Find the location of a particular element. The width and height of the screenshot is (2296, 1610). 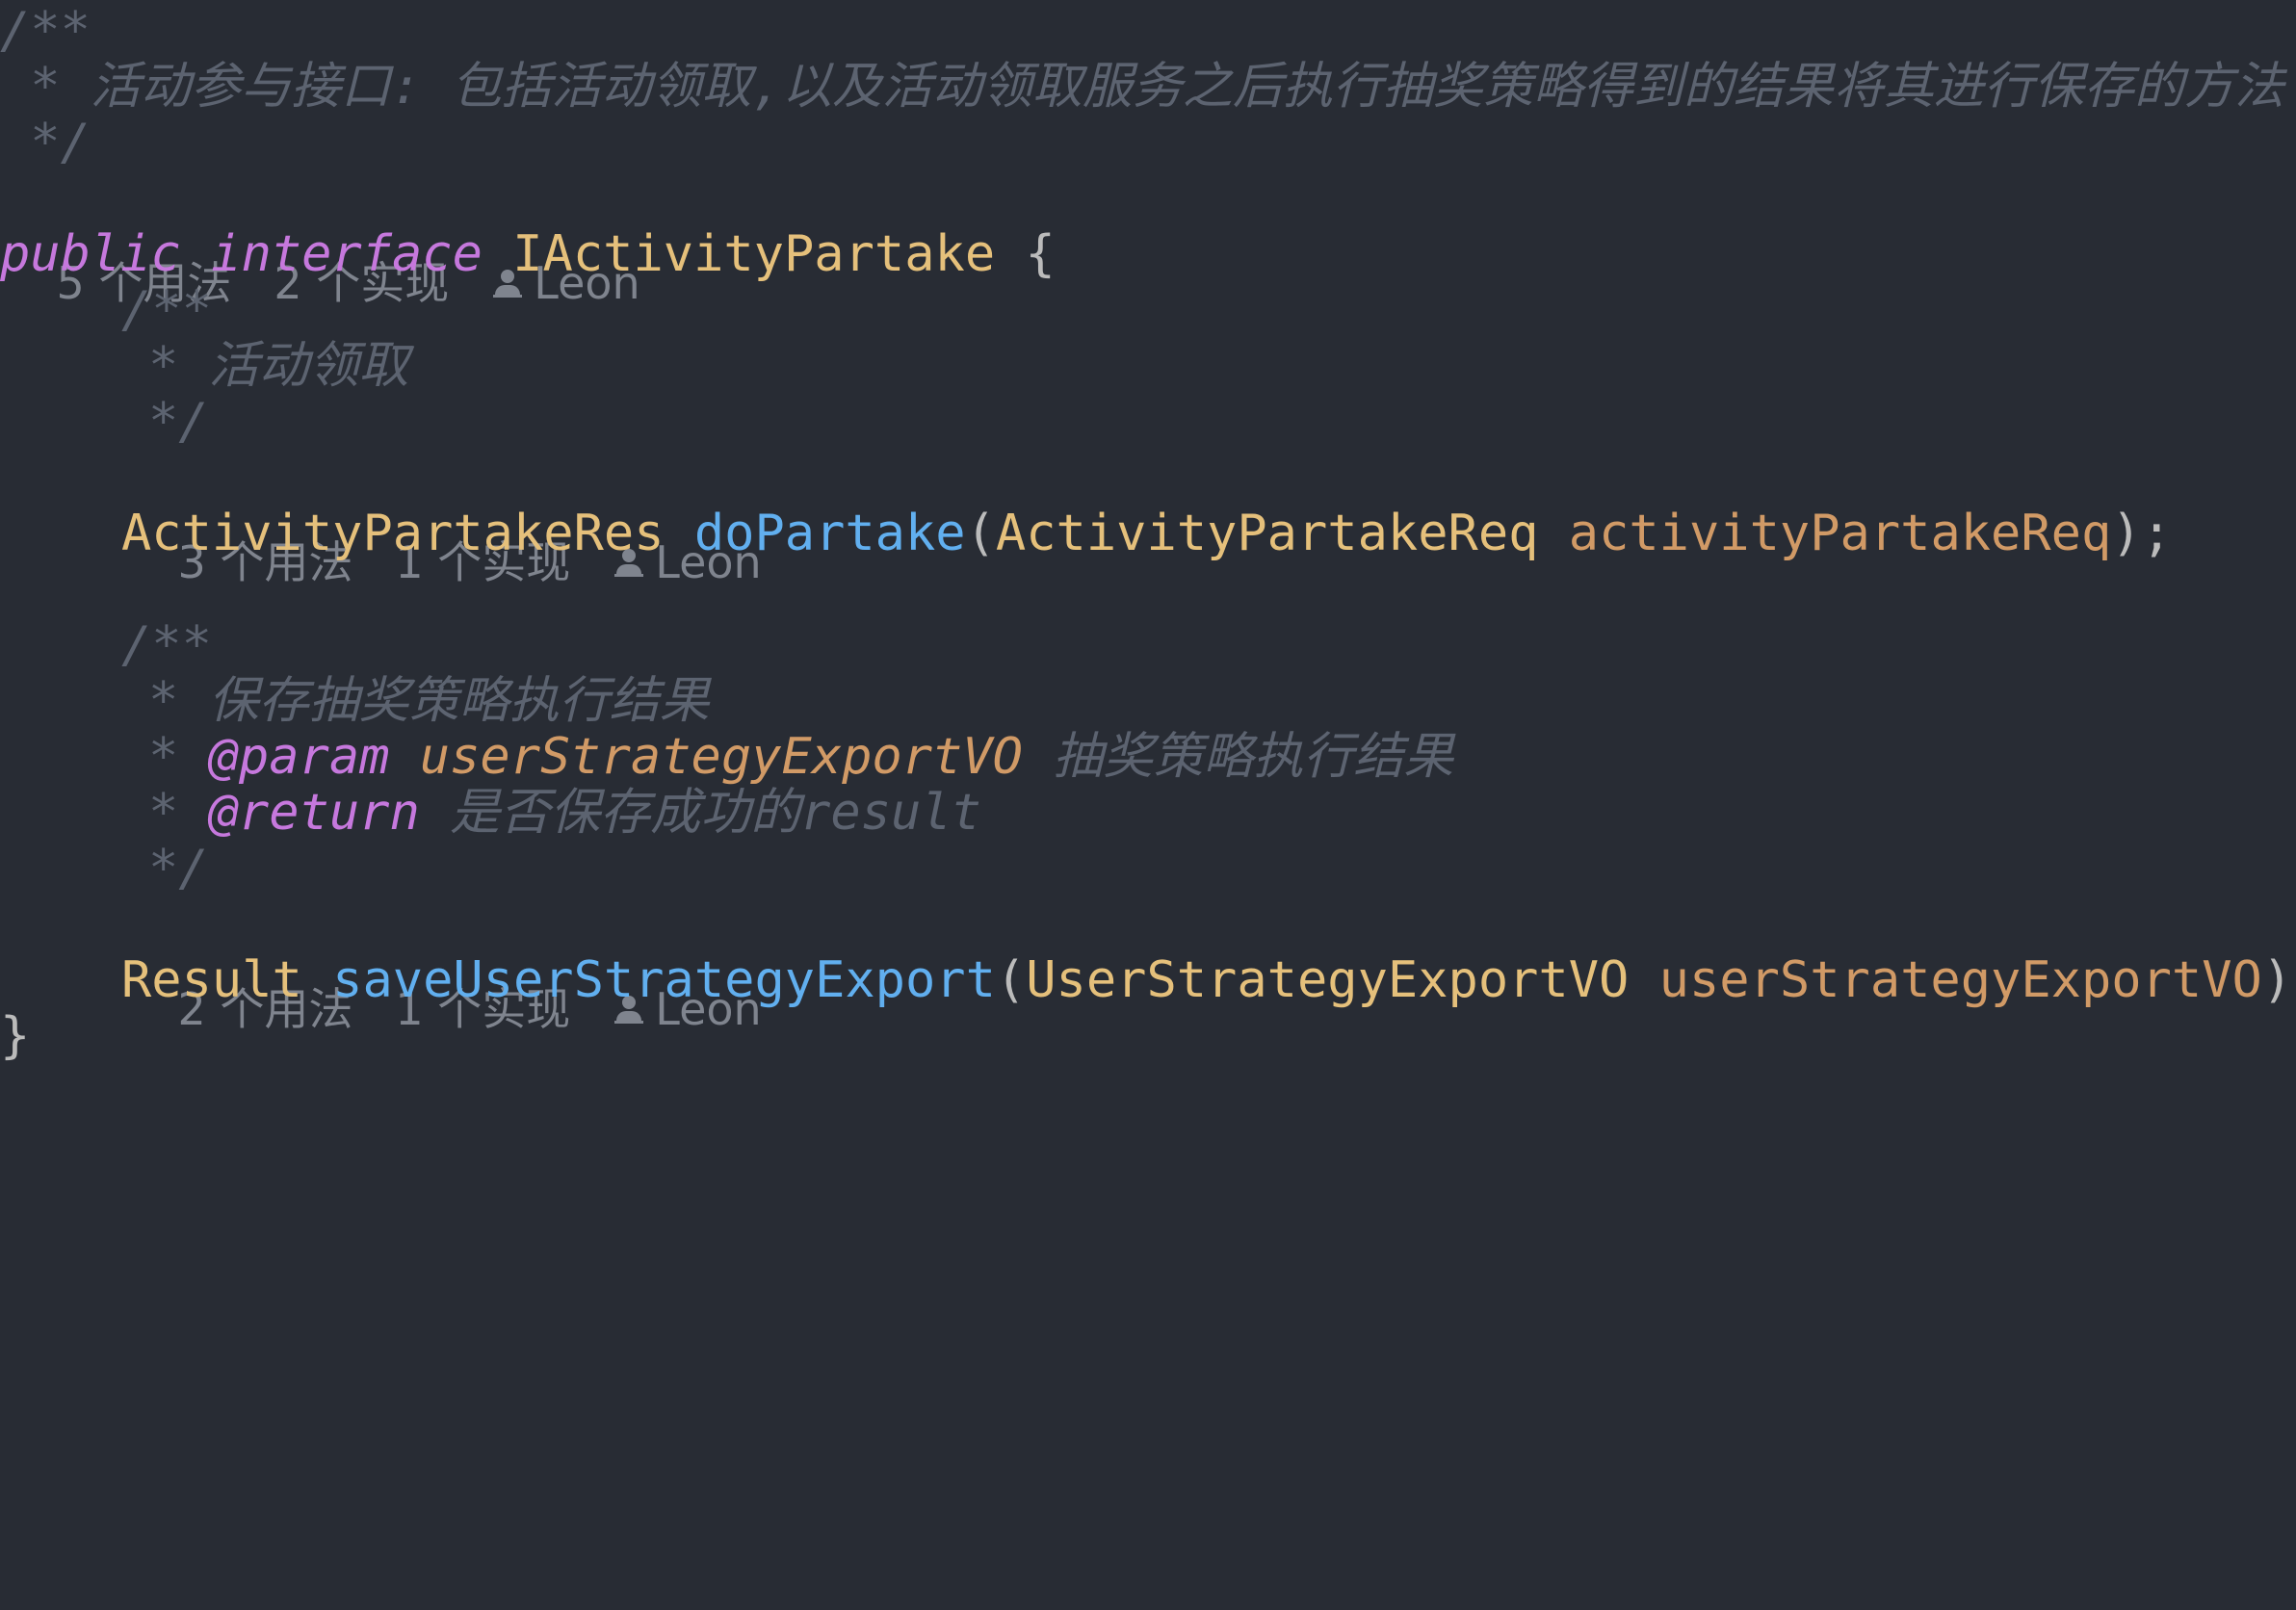

interface-name: IActivityPartake is located at coordinates (753, 254).